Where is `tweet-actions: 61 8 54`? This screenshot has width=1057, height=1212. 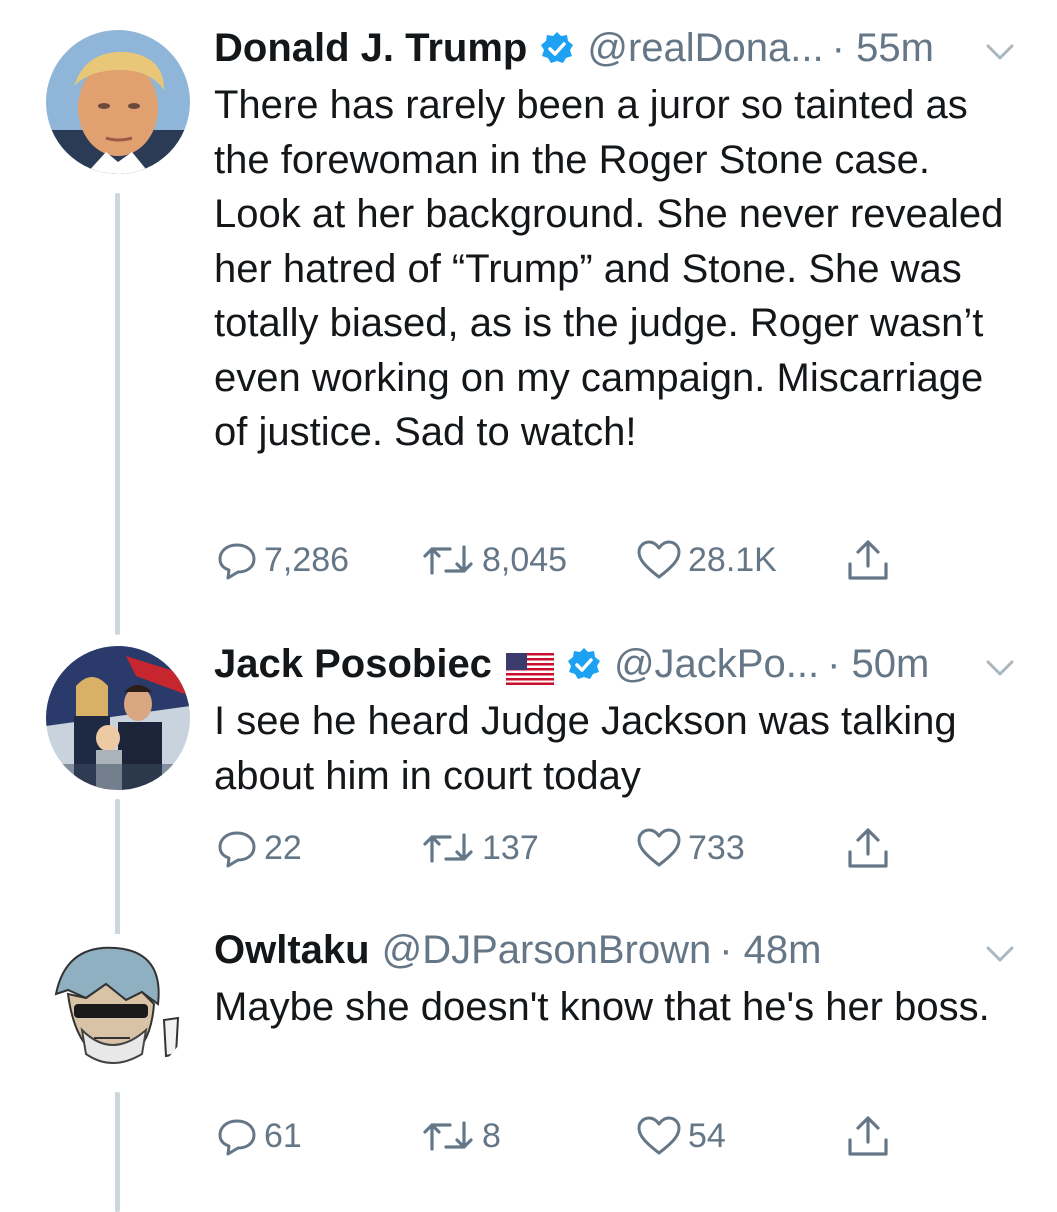
tweet-actions: 61 8 54 is located at coordinates (528, 1136).